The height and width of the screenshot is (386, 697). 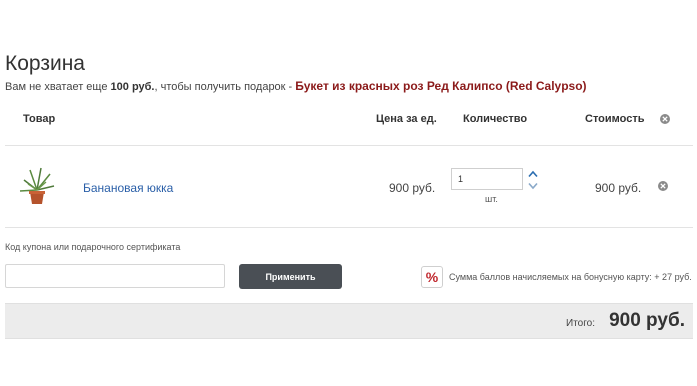 What do you see at coordinates (290, 276) in the screenshot?
I see `apply-coupon-button: Применить` at bounding box center [290, 276].